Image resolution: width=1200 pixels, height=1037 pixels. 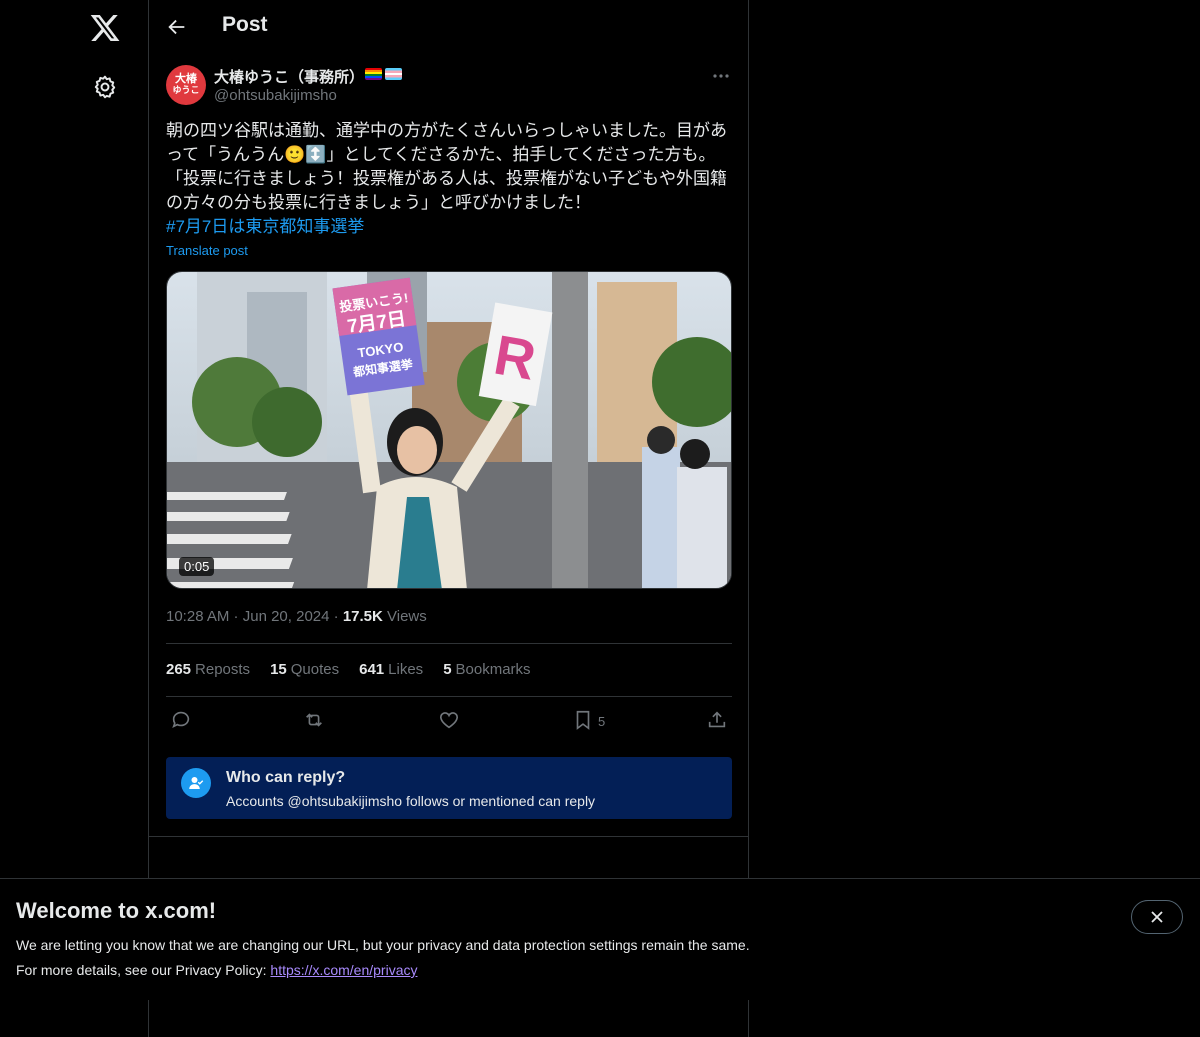 I want to click on transgender-flag-icon, so click(x=393, y=74).